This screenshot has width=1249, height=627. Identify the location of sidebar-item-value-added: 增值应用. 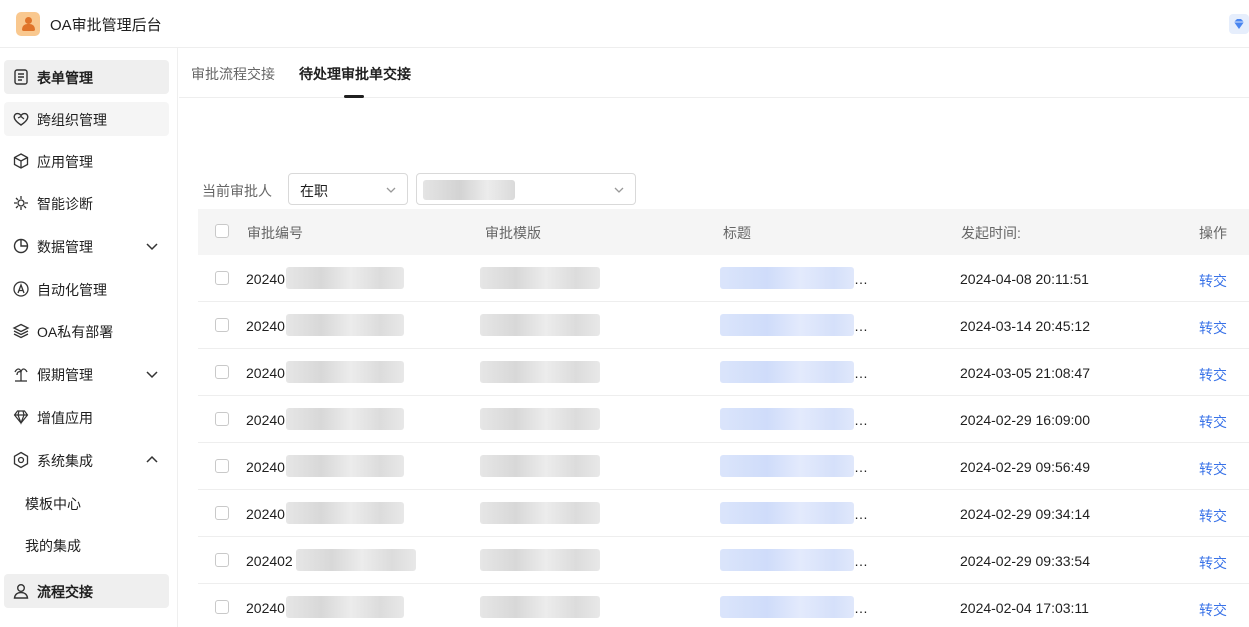
(86, 417).